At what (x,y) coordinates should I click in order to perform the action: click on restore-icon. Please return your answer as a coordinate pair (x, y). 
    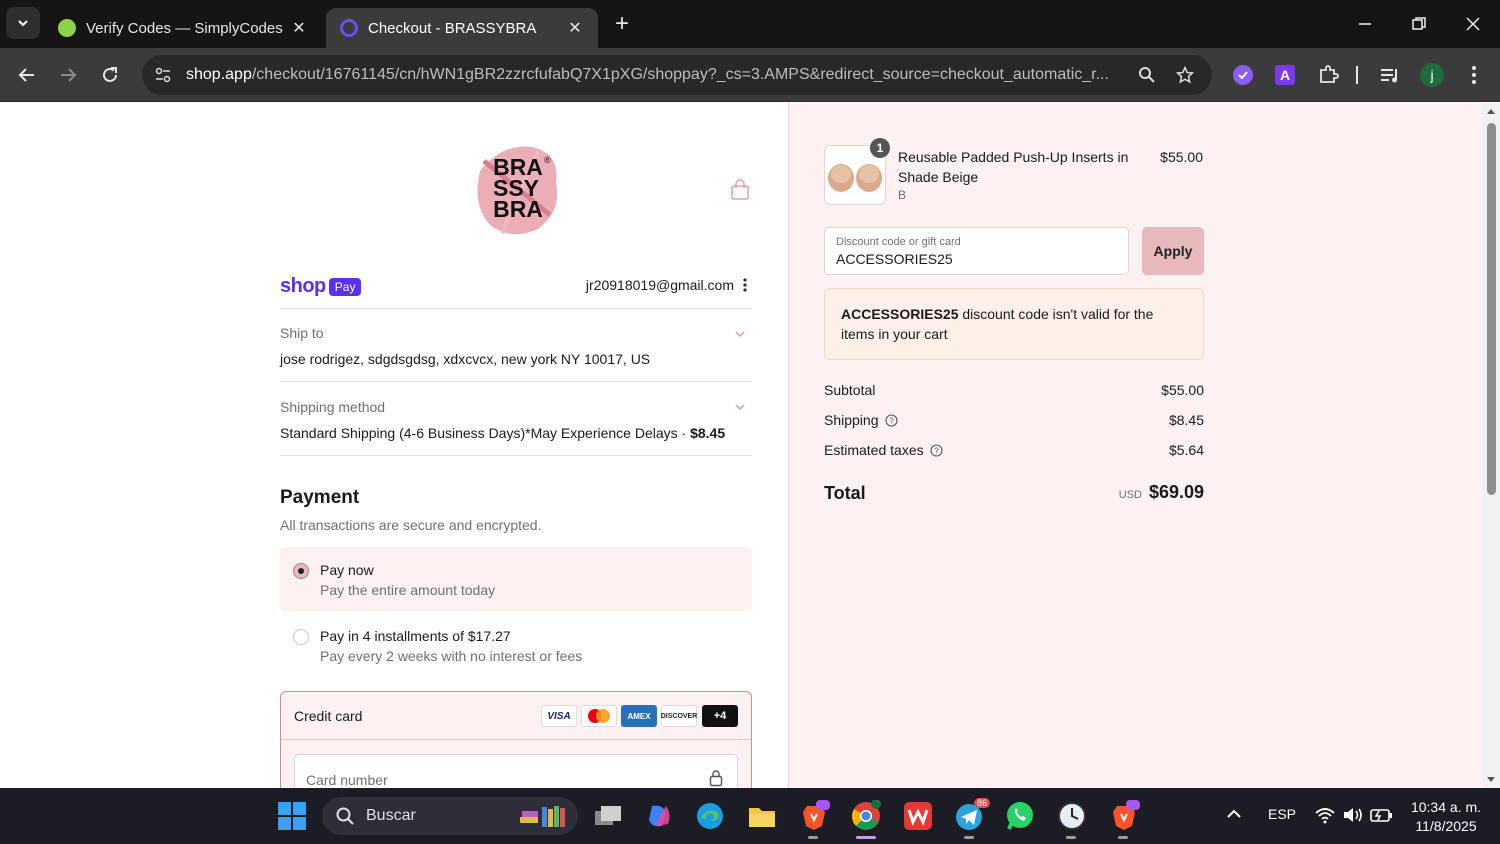
    Looking at the image, I should click on (1419, 23).